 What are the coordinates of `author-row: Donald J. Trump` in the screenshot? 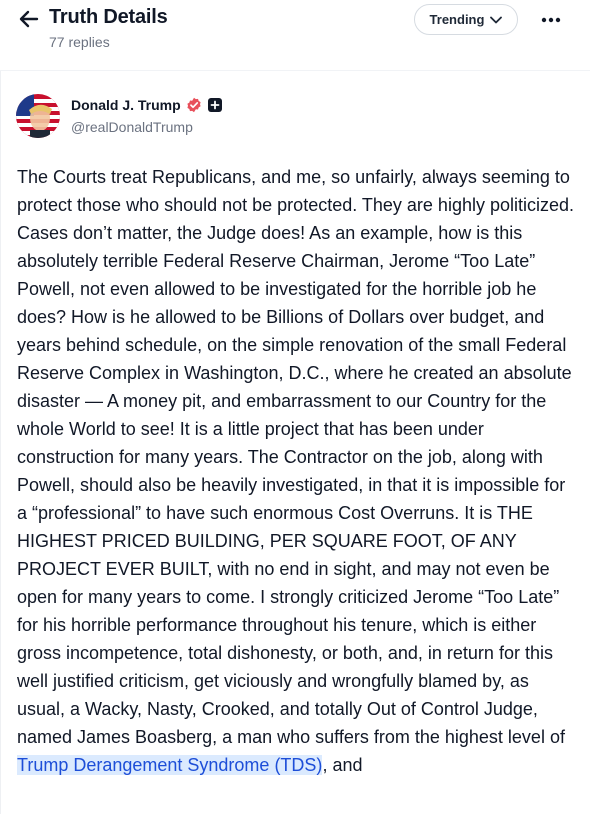 It's located at (147, 105).